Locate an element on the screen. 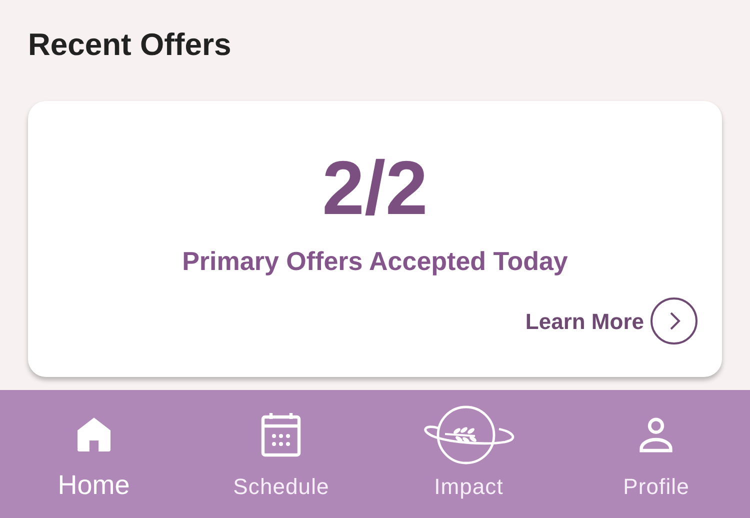 This screenshot has width=750, height=518. offer-caption: Primary Offers Accepted Today is located at coordinates (375, 261).